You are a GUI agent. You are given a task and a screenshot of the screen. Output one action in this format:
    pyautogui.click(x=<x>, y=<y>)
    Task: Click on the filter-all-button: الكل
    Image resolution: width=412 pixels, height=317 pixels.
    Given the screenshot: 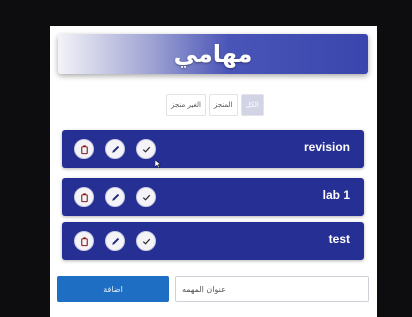 What is the action you would take?
    pyautogui.click(x=252, y=105)
    